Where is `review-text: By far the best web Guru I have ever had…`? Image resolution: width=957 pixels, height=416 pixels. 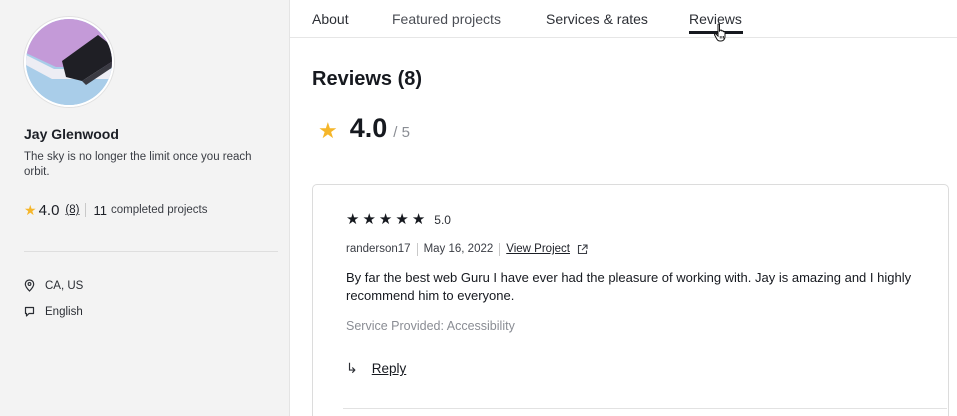
review-text: By far the best web Guru I have ever had… is located at coordinates (629, 286).